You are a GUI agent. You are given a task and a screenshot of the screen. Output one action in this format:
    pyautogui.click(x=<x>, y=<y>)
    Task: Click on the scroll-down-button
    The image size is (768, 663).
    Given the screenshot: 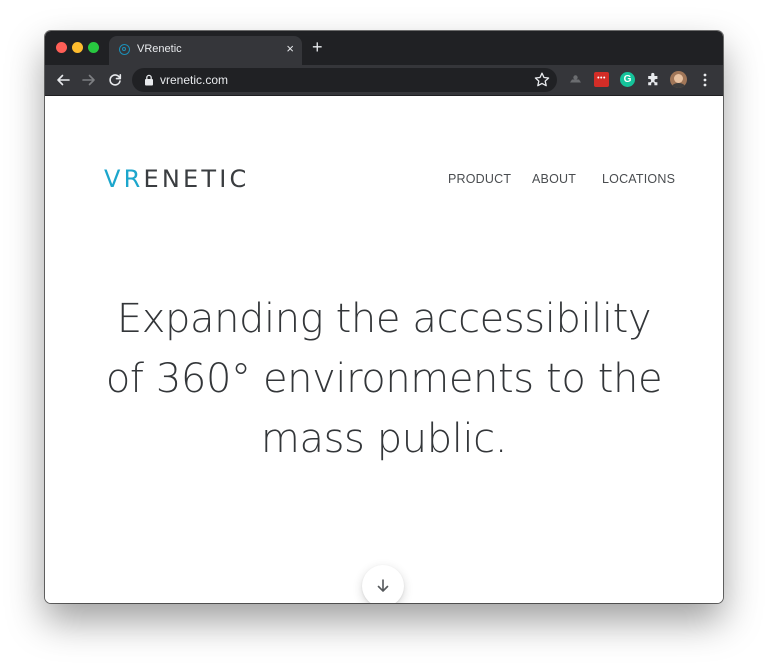 What is the action you would take?
    pyautogui.click(x=383, y=584)
    